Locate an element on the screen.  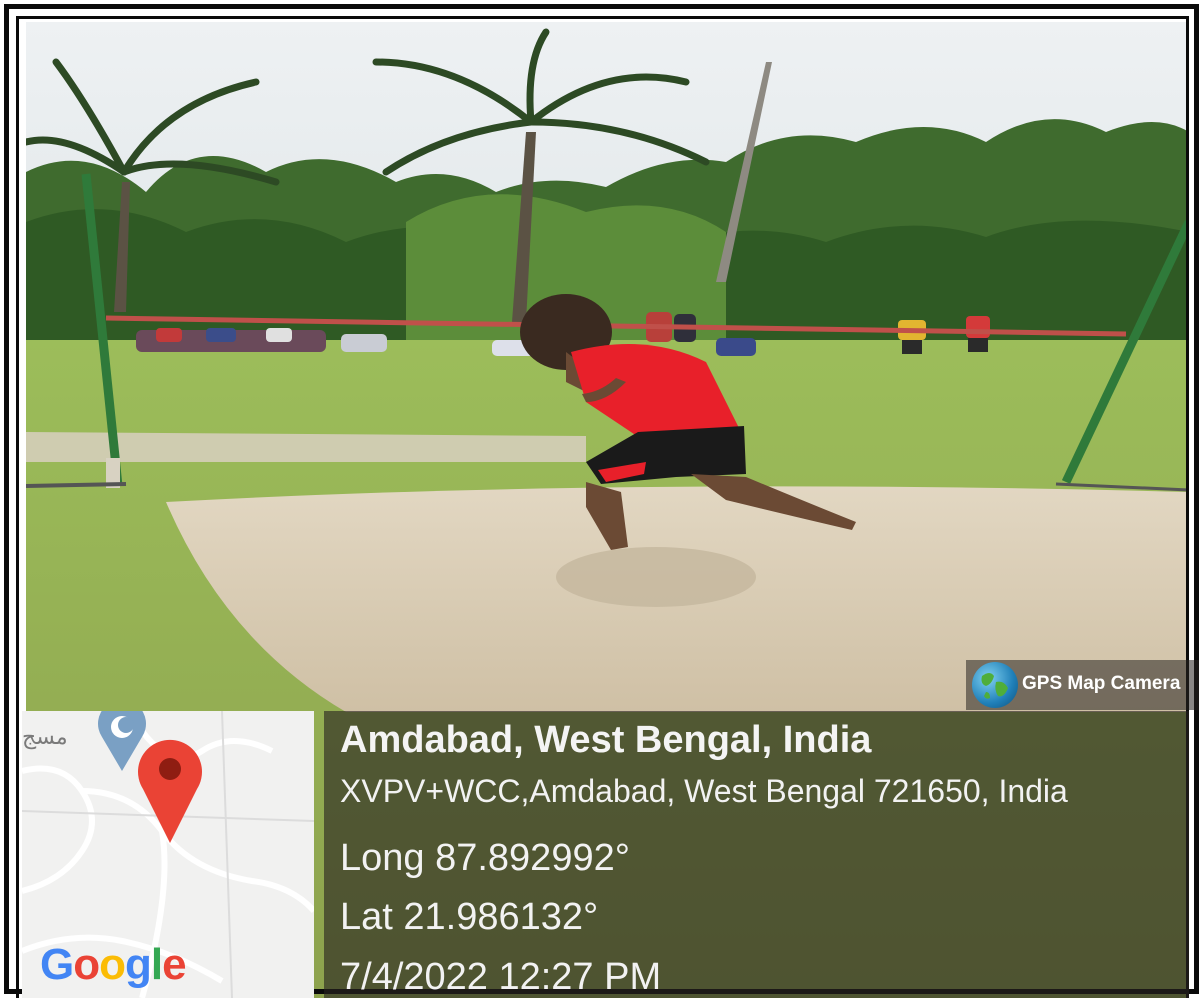
latitude-readout: Lat 21.986132° is located at coordinates (469, 917).